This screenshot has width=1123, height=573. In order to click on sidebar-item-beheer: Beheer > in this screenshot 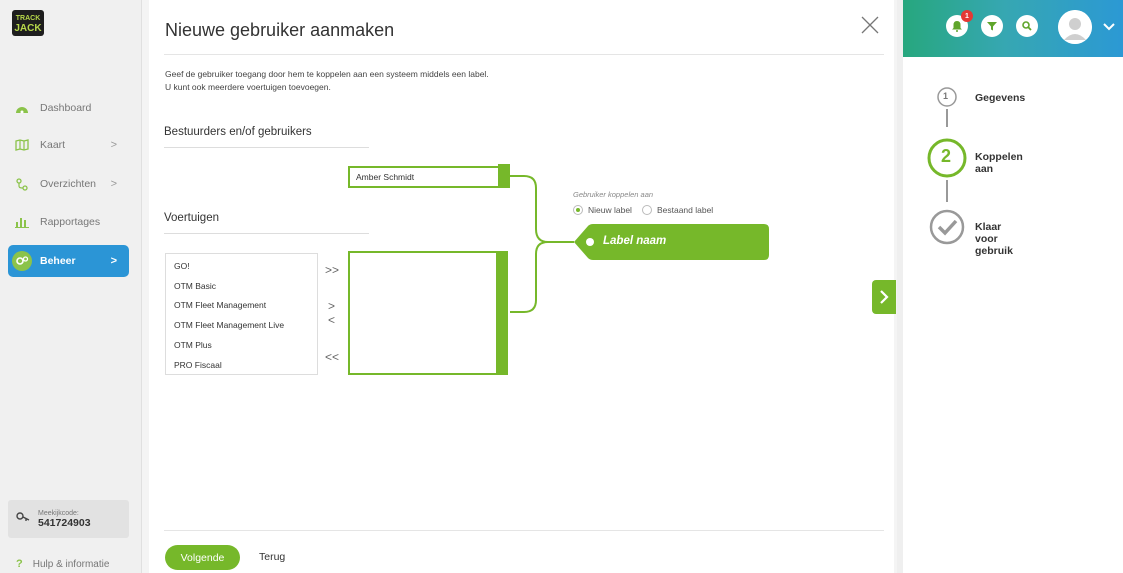, I will do `click(68, 261)`.